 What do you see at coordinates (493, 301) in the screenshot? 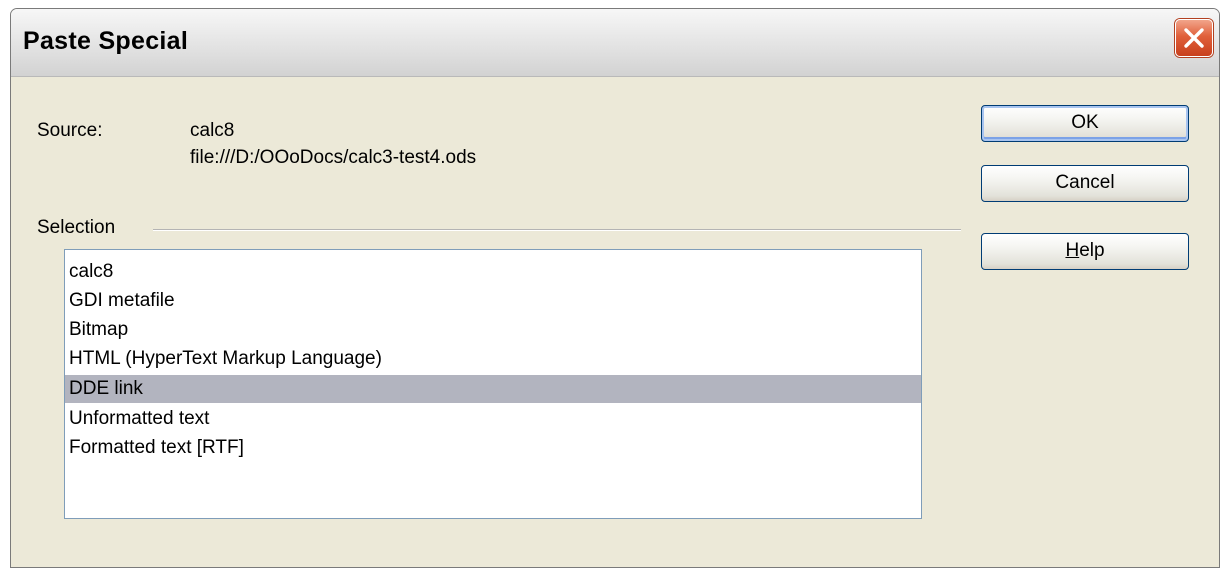
I see `list-item-gdi-metafile: GDI metafile` at bounding box center [493, 301].